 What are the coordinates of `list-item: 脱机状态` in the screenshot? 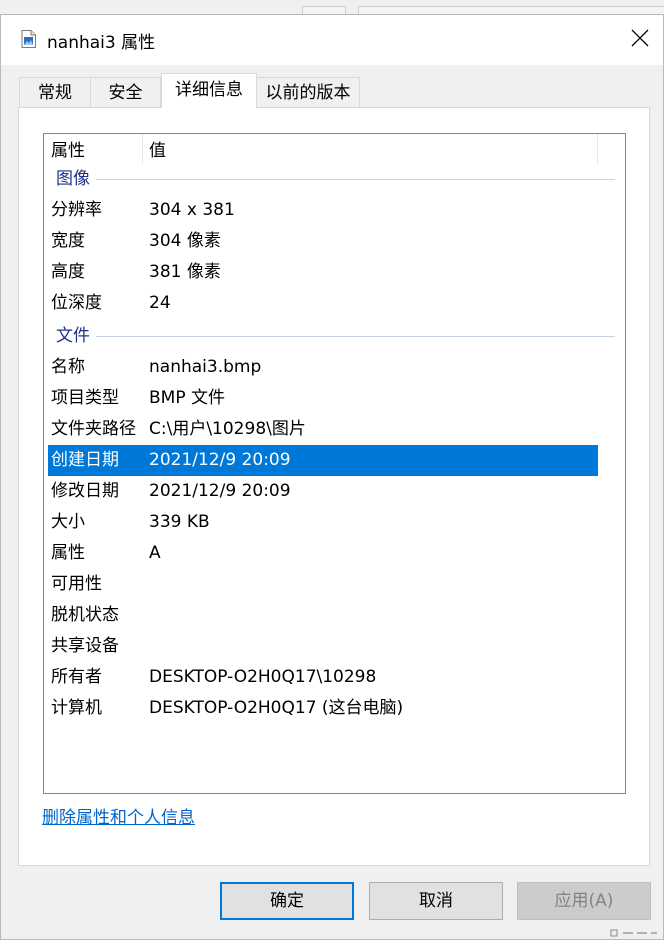 It's located at (323, 615).